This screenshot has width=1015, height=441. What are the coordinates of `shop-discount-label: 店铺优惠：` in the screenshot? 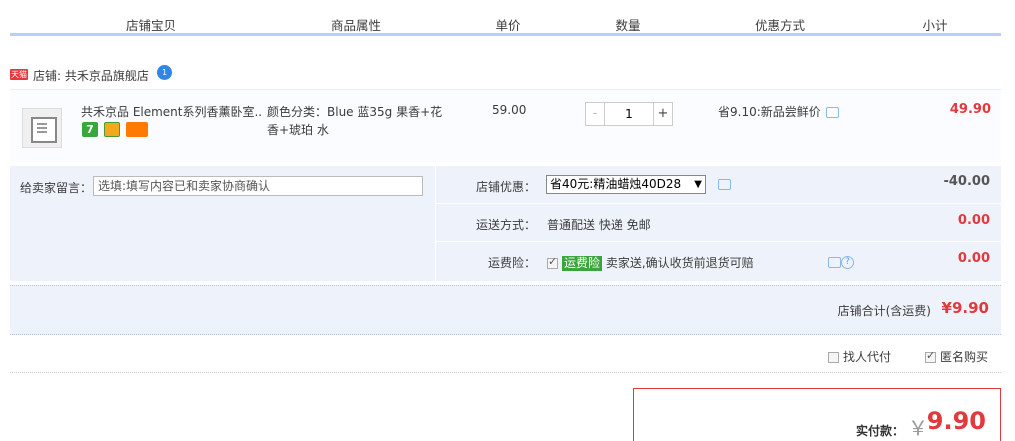 It's located at (505, 187).